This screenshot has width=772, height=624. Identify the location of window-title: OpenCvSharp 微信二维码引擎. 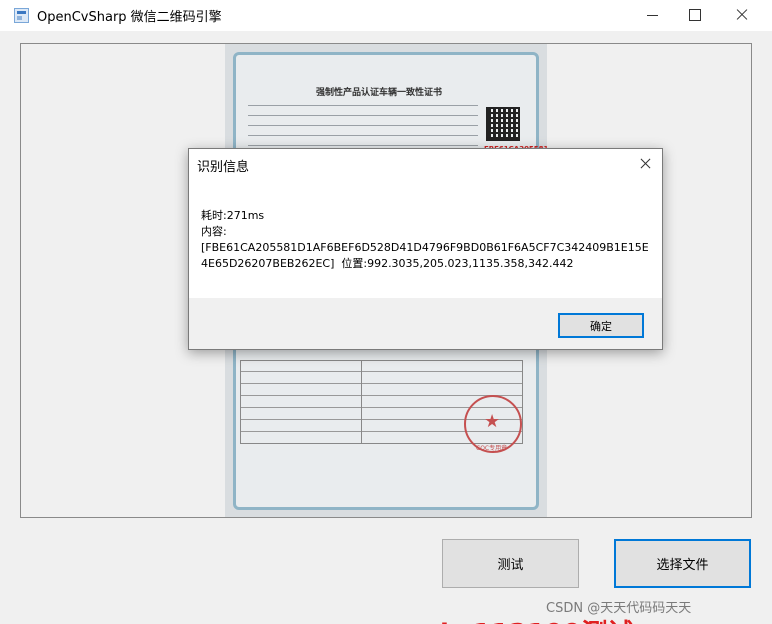
(129, 17).